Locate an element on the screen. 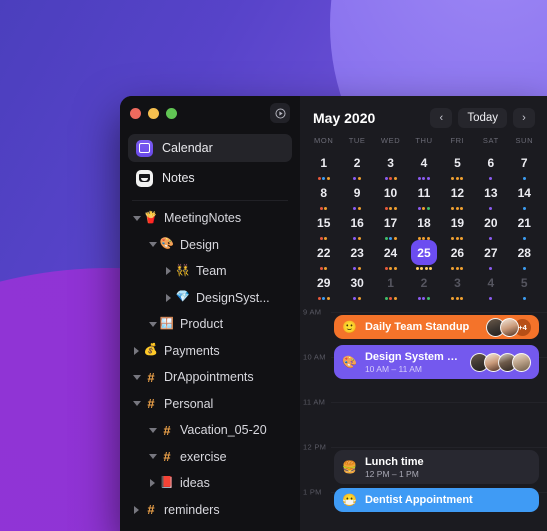  day-cell: 27 is located at coordinates (490, 255).